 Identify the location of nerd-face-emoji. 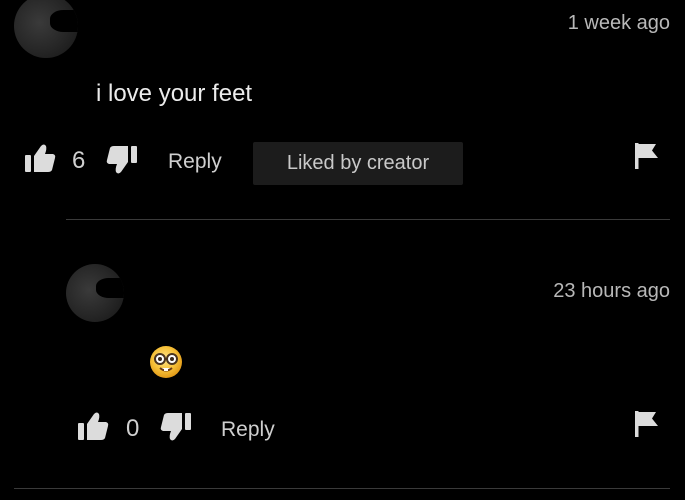
(166, 362).